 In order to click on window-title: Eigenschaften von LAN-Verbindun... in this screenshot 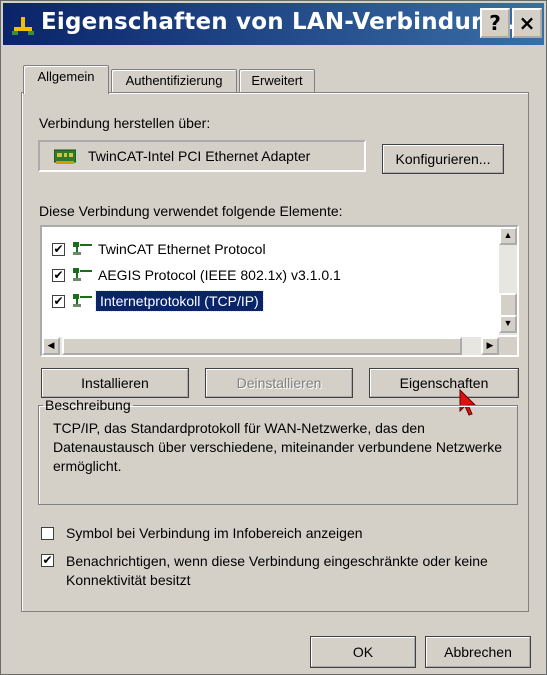, I will do `click(278, 22)`.